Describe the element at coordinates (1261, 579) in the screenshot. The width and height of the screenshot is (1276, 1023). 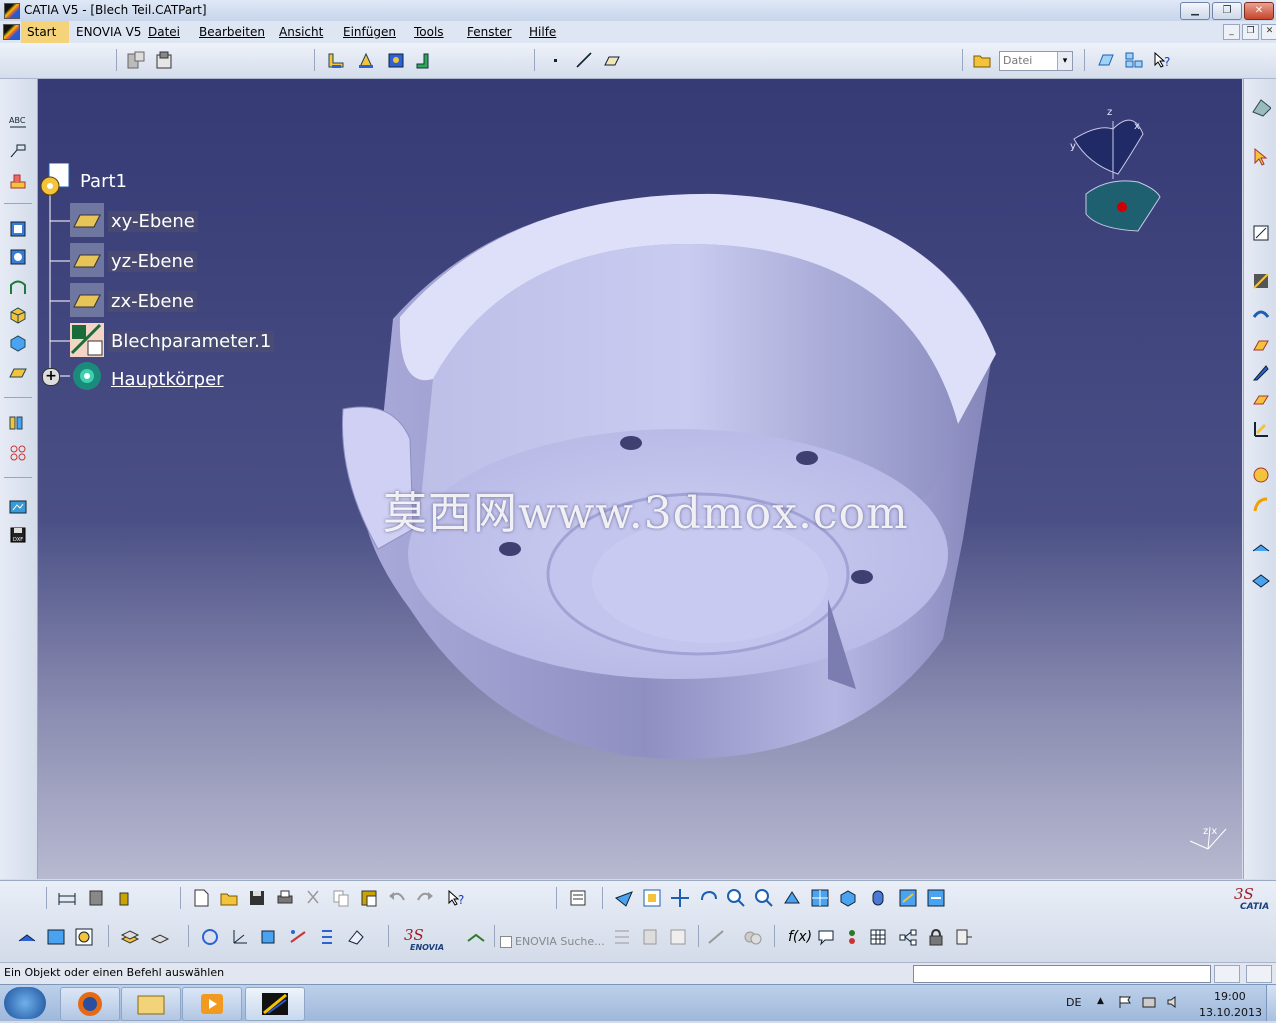
I see `folding-icon` at that location.